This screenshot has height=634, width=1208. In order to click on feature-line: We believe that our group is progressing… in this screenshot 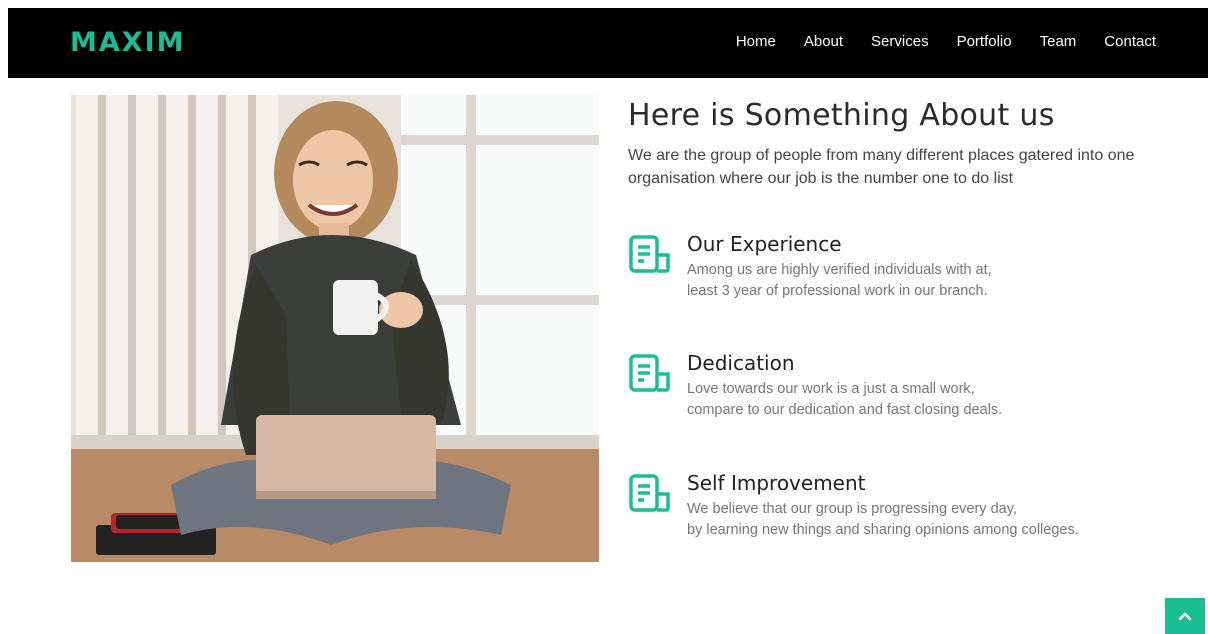, I will do `click(852, 509)`.